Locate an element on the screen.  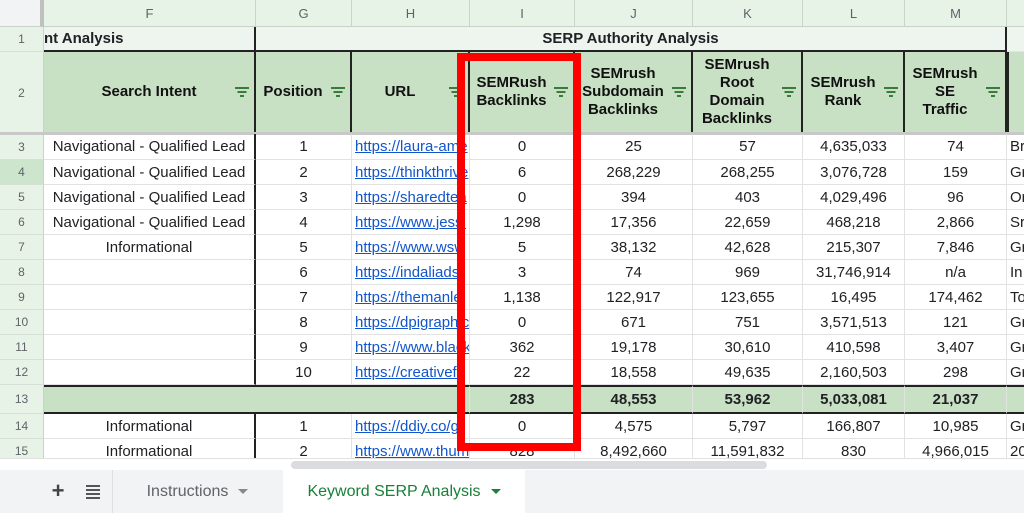
cell-root: 5,797 is located at coordinates (748, 426).